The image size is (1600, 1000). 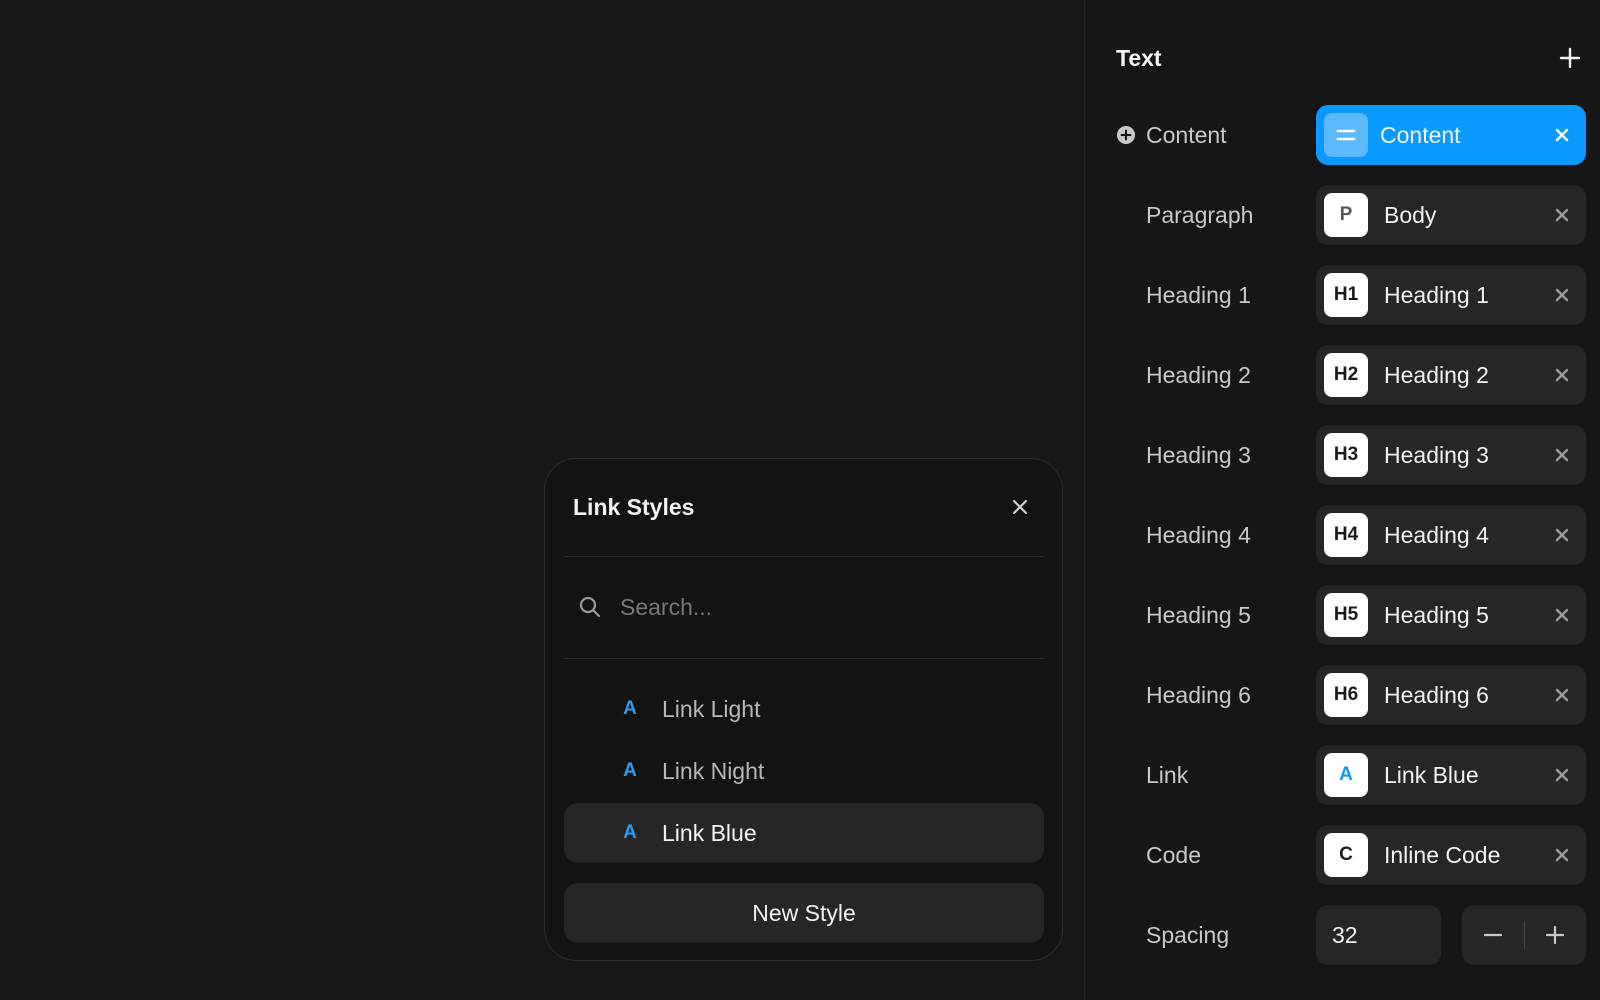 I want to click on row-heading-1: Heading 1 H1 Heading 1, so click(x=1351, y=295).